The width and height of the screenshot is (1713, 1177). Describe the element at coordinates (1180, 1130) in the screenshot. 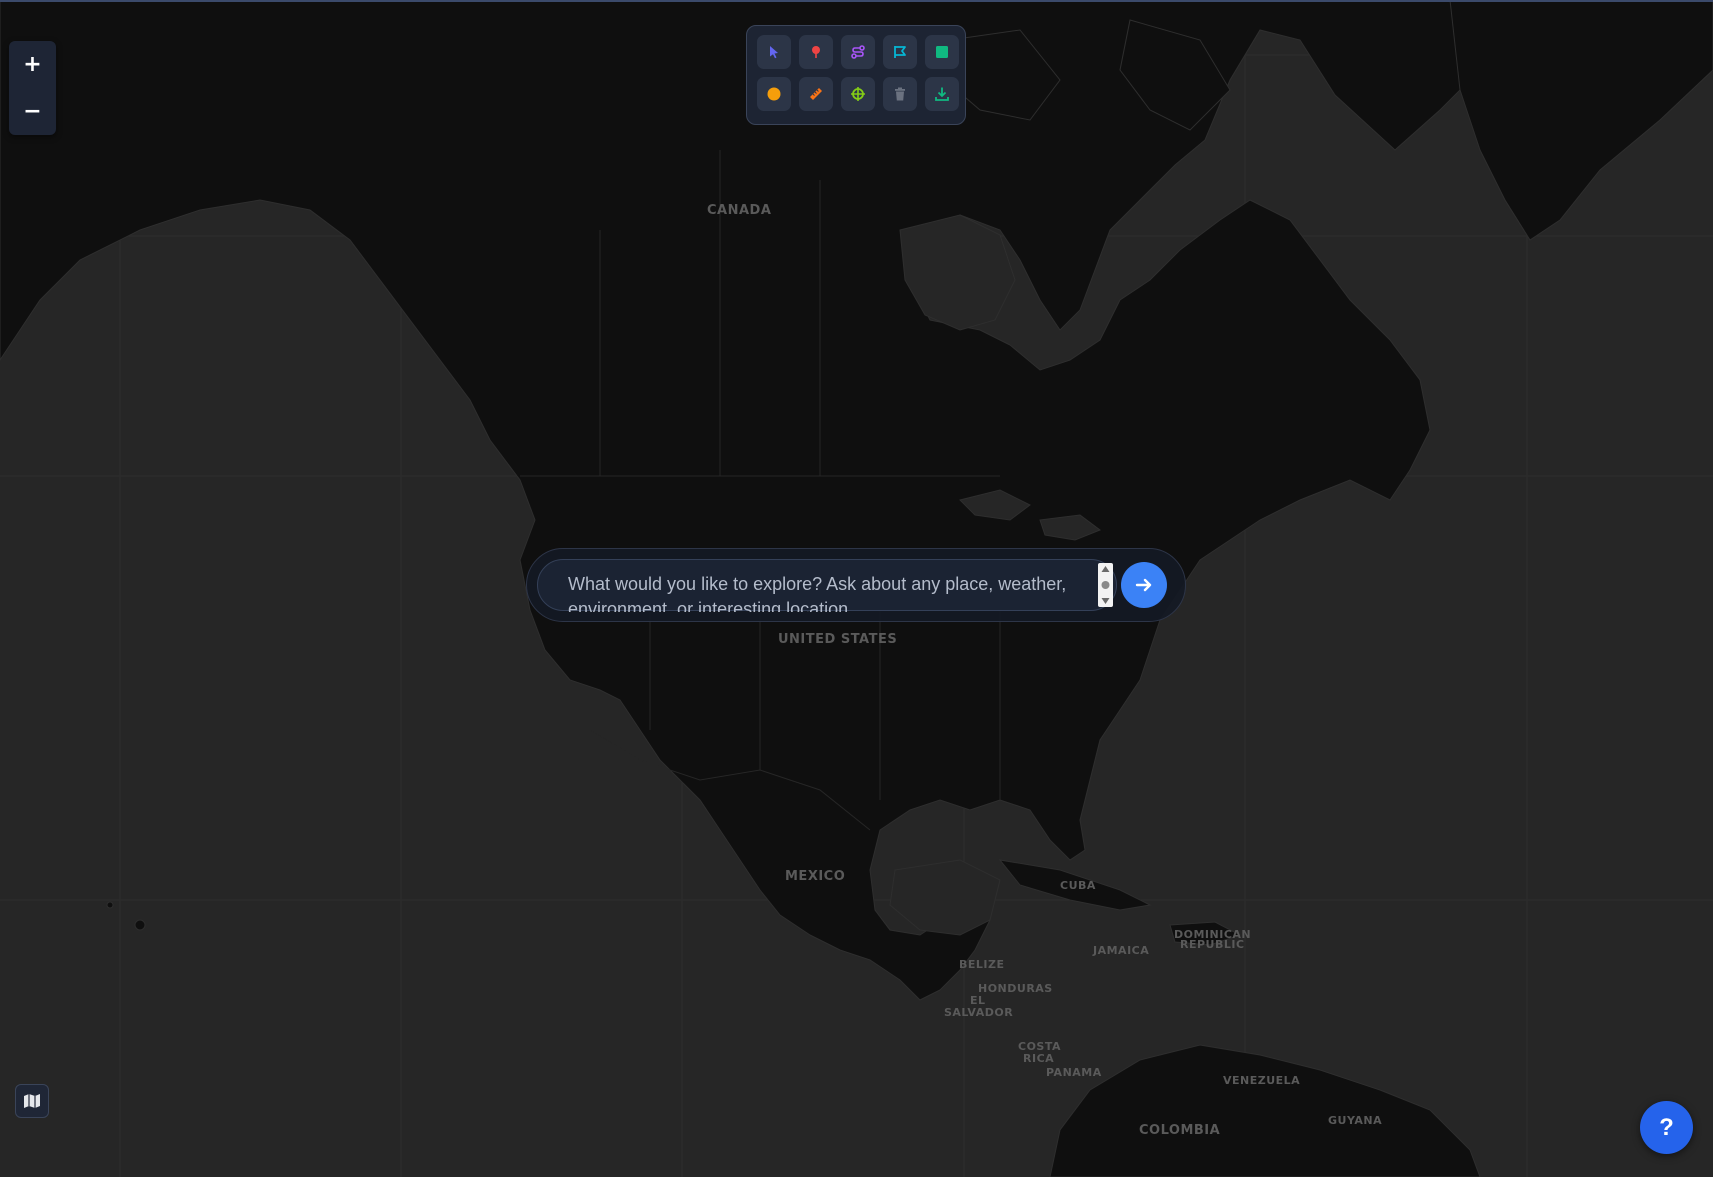

I see `map-label-colombia: COLOMBIA` at that location.